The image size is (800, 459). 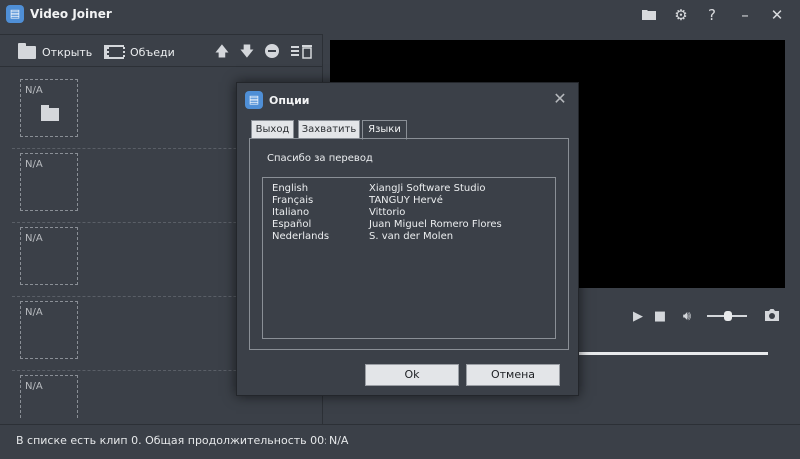 What do you see at coordinates (320, 158) in the screenshot?
I see `thanks-label: Спасибо за перевод` at bounding box center [320, 158].